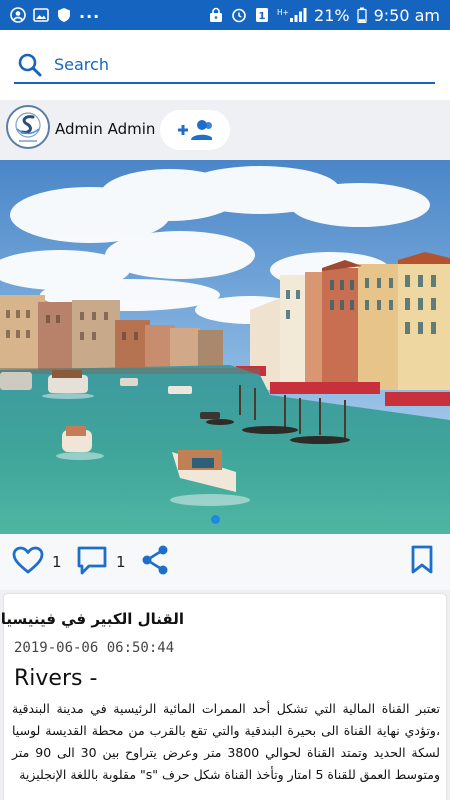  I want to click on comment-icon, so click(92, 562).